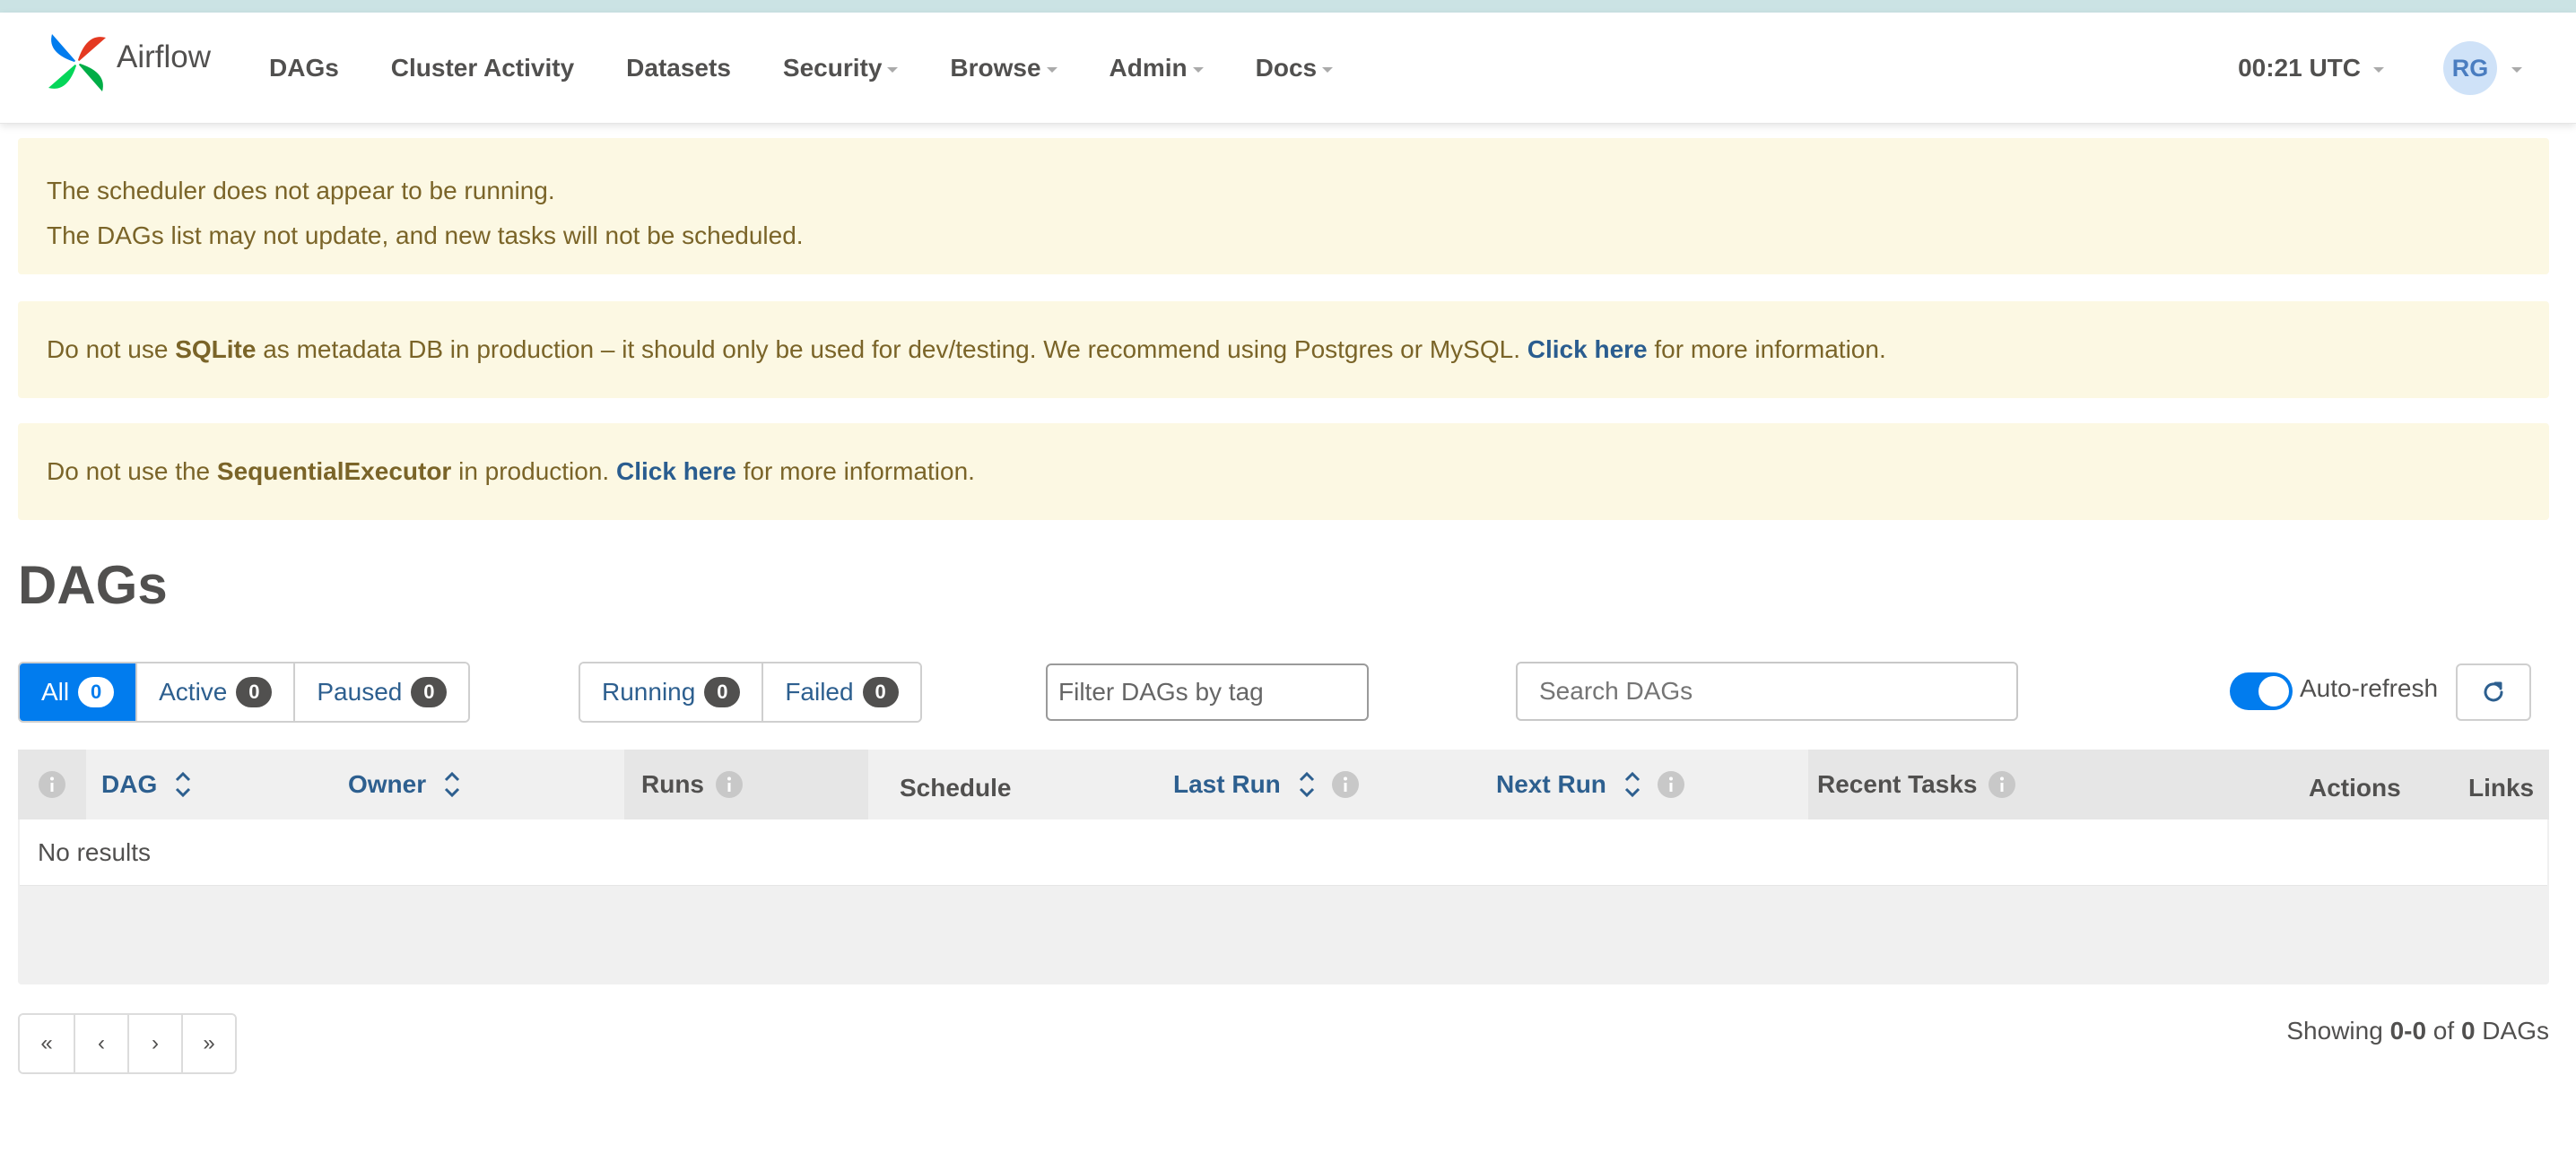  Describe the element at coordinates (2369, 688) in the screenshot. I see `auto-refresh-label: Auto-refresh` at that location.